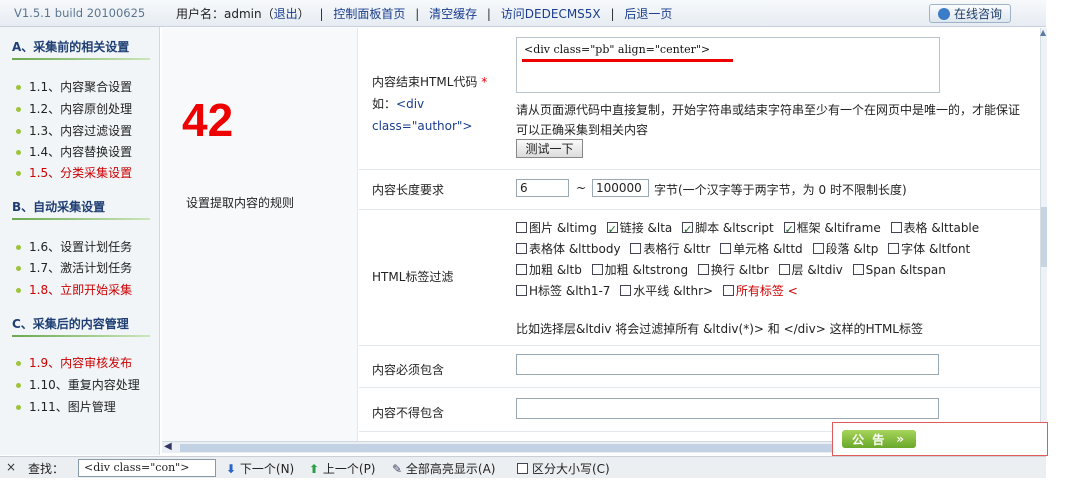 The width and height of the screenshot is (1069, 486). I want to click on html-tag-checkbox: 加粗 &ltstrong, so click(640, 270).